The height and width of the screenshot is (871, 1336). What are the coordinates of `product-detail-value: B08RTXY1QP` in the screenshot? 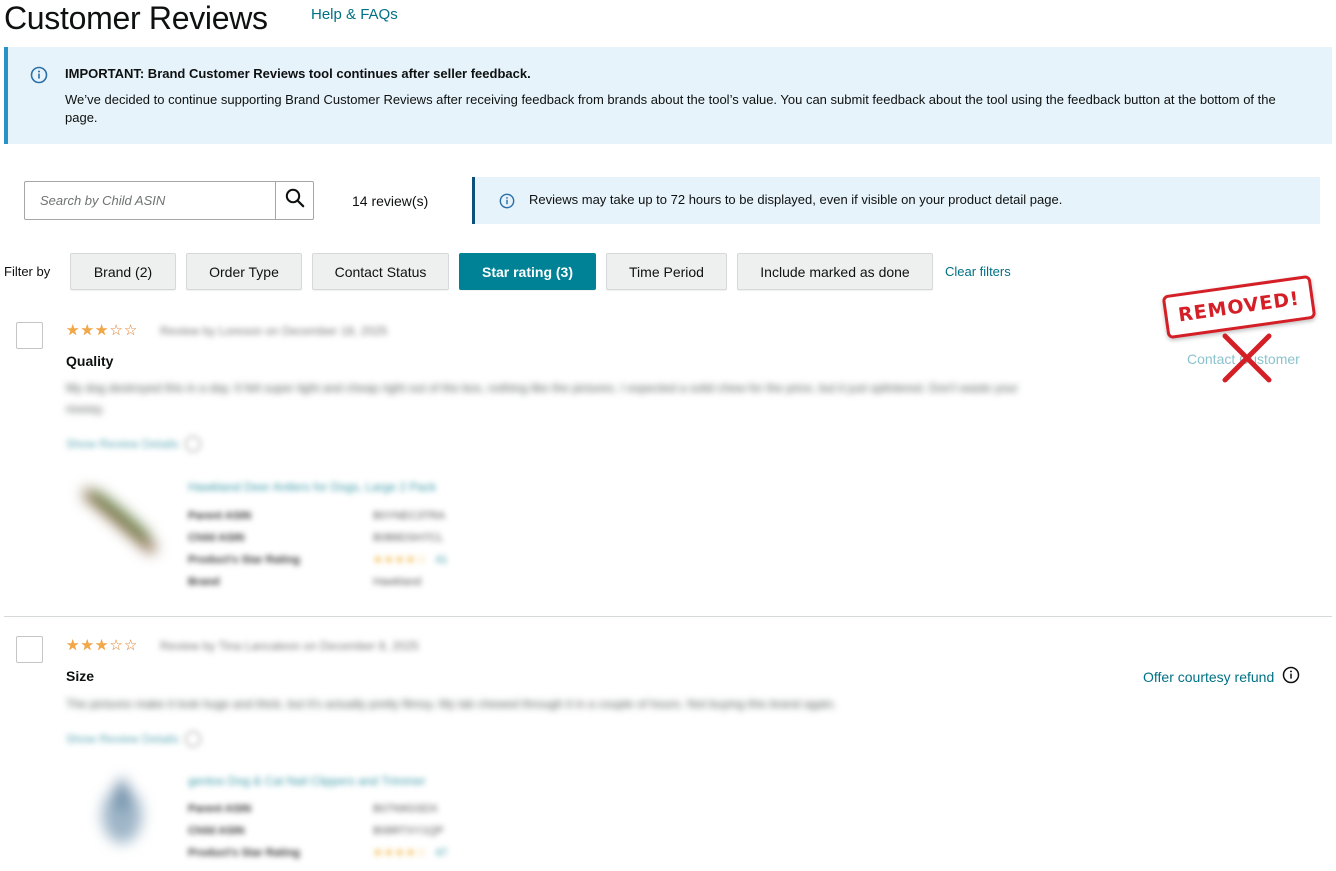 It's located at (408, 831).